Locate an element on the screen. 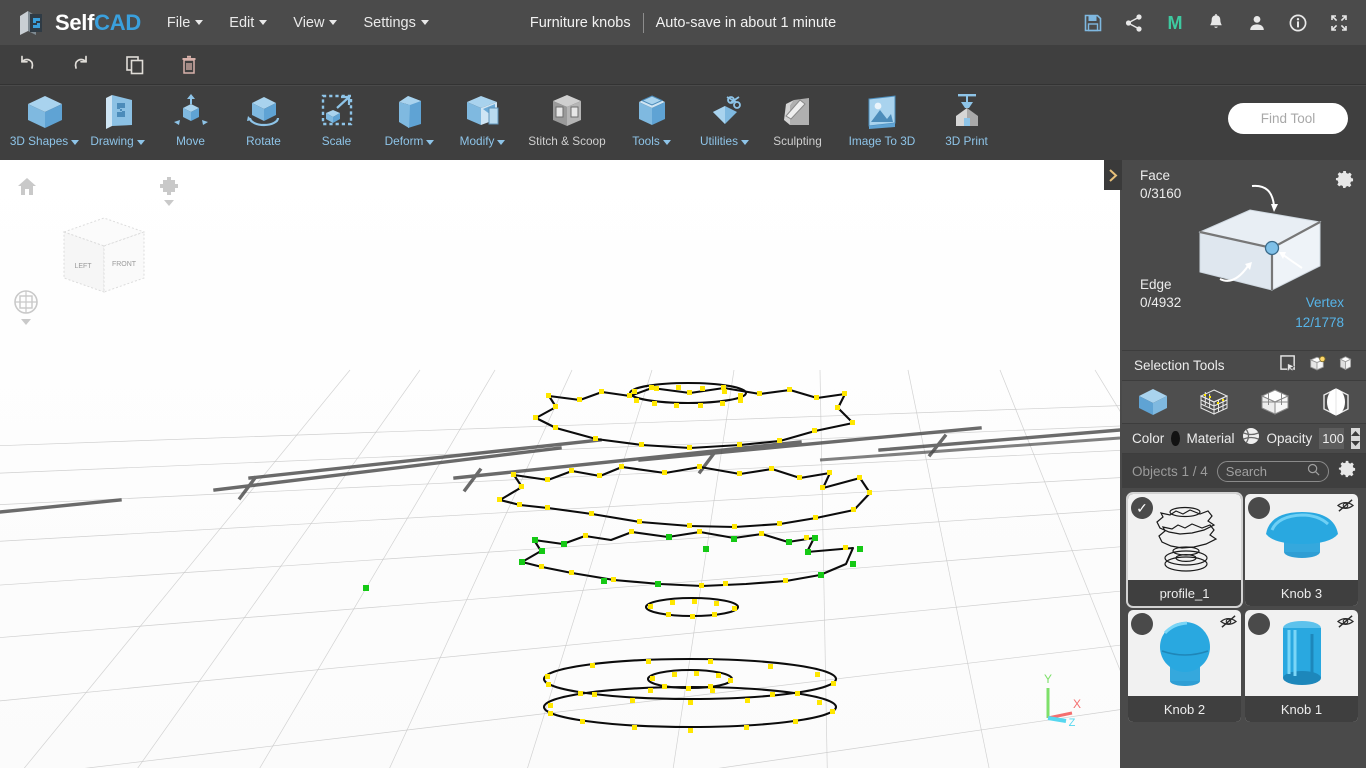  tool-drawing: Drawing is located at coordinates (117, 123).